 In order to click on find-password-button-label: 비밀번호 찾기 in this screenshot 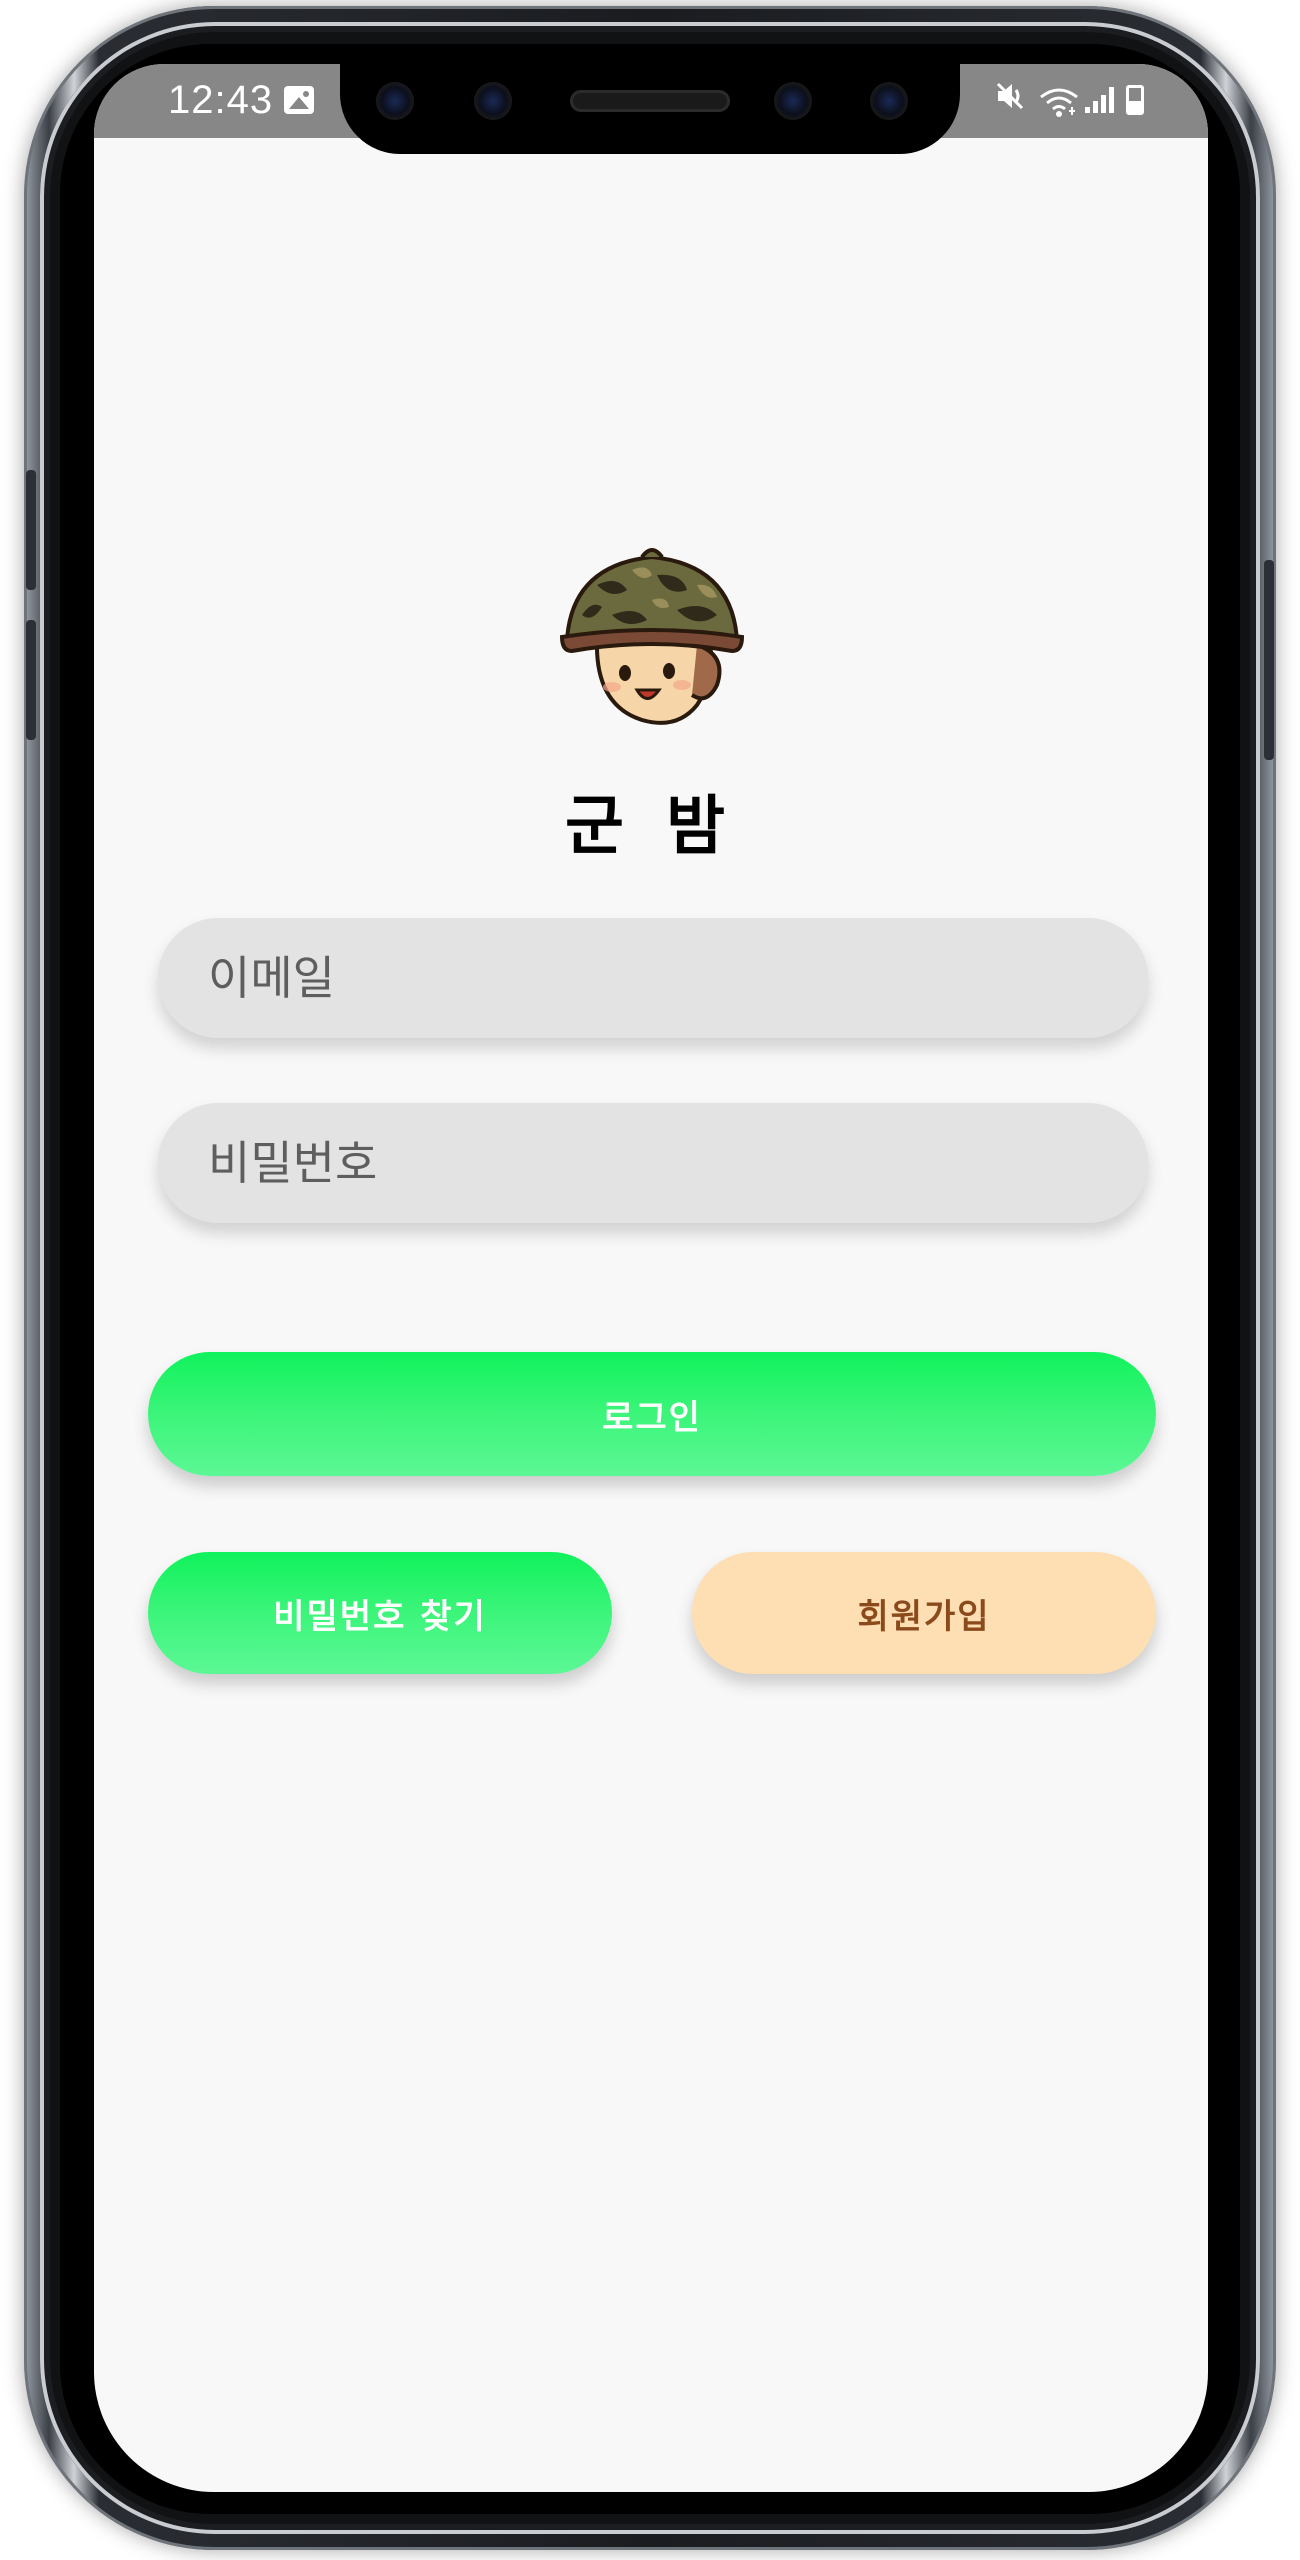, I will do `click(380, 1616)`.